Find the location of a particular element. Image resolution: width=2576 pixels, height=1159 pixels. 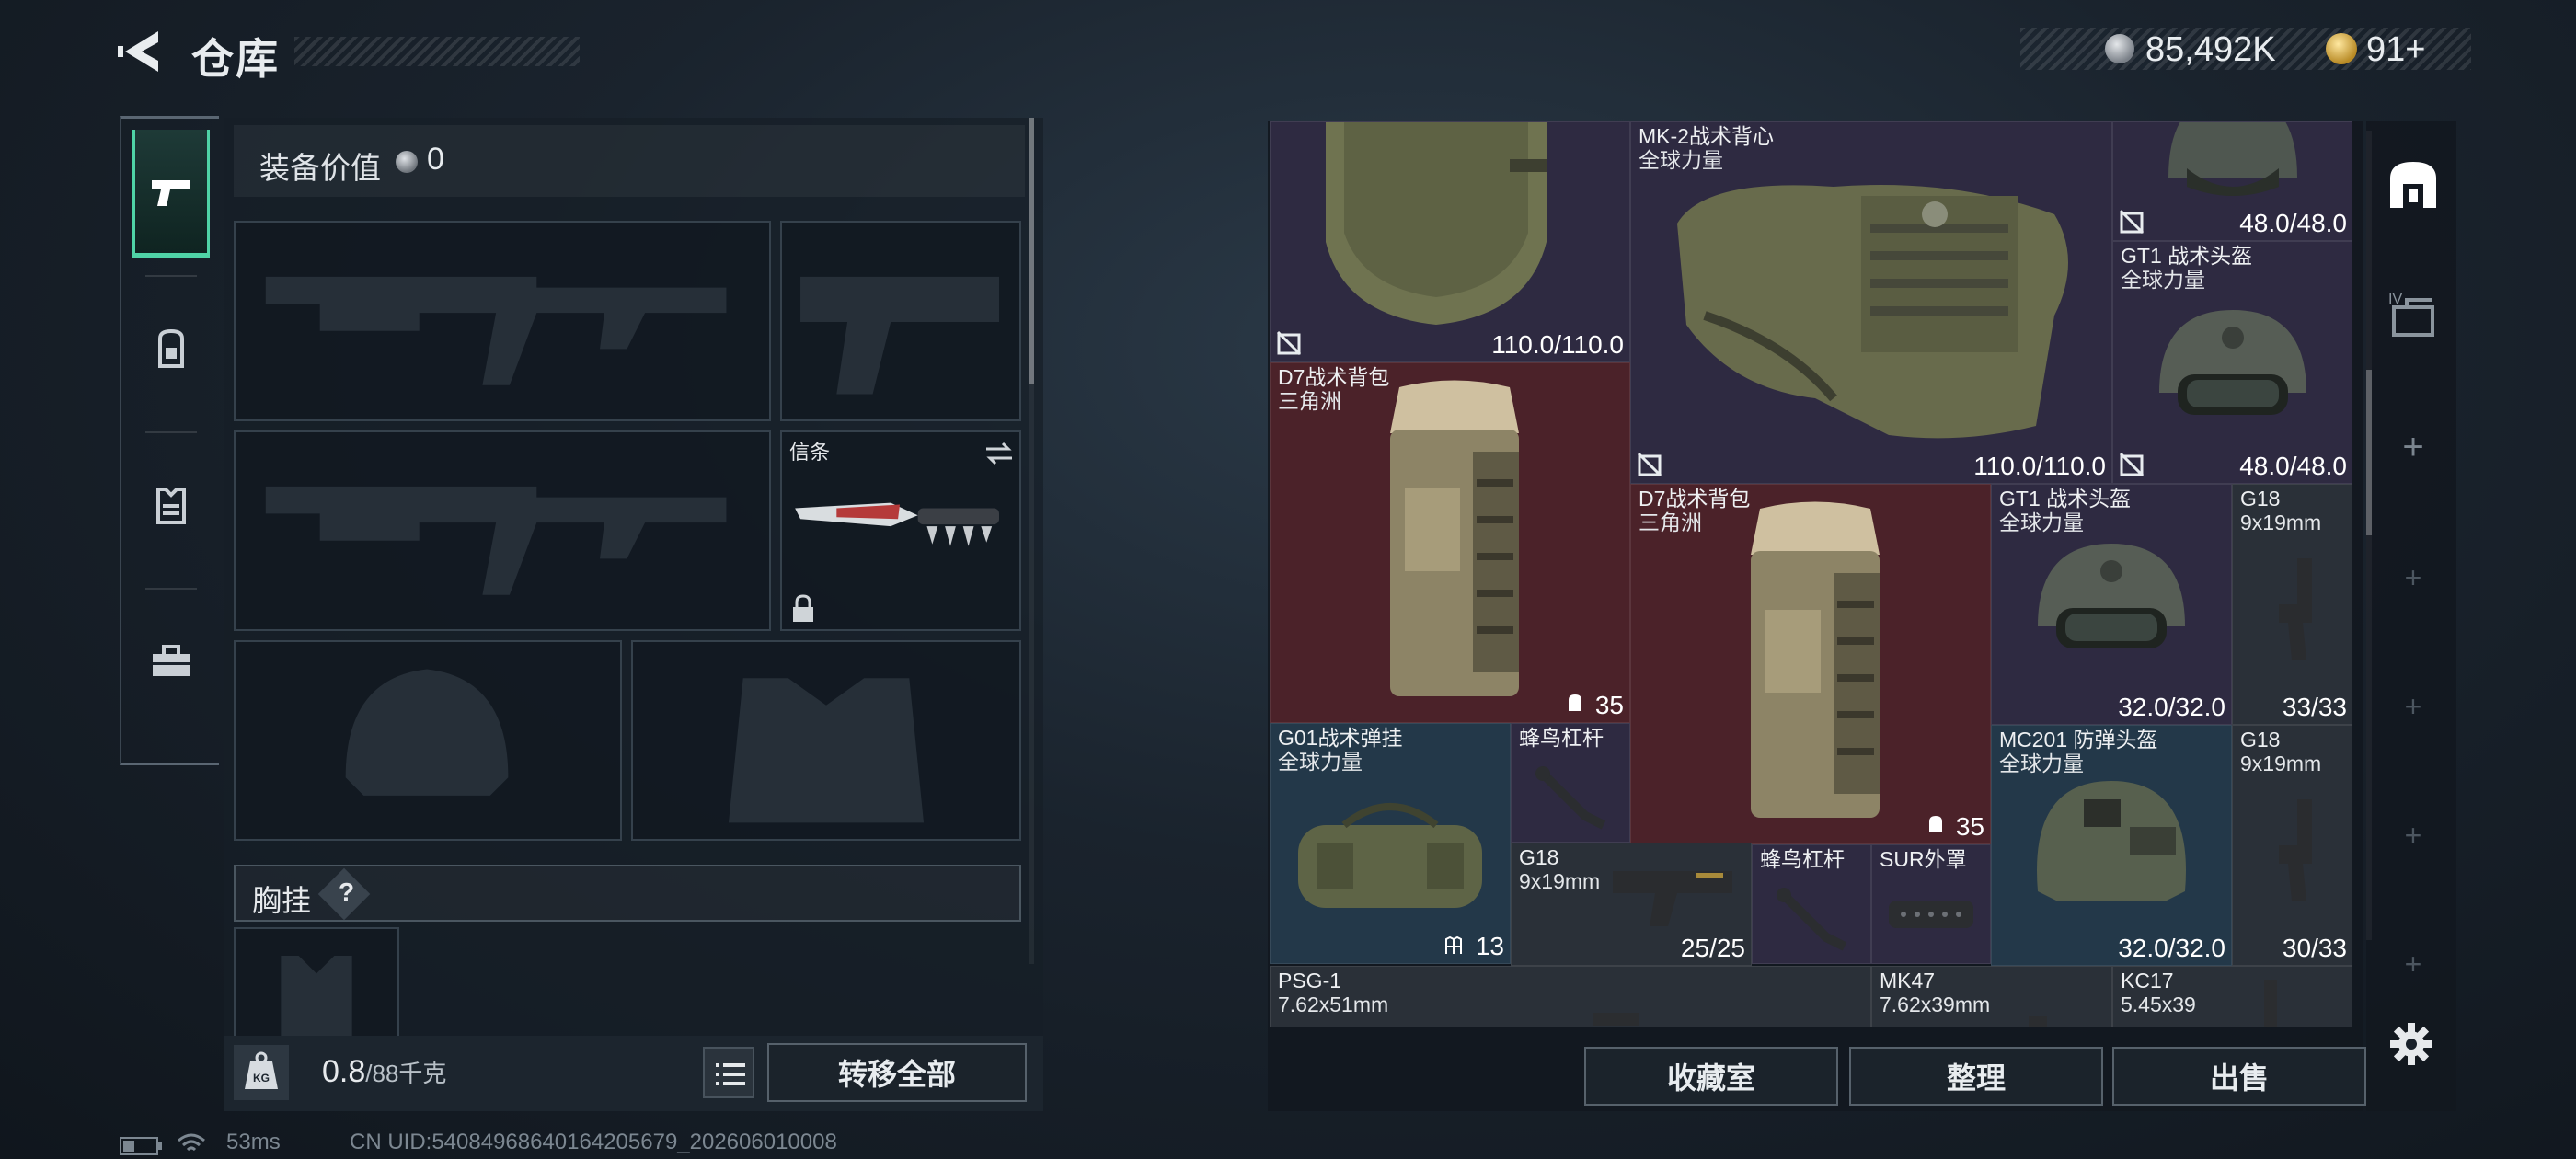

item-caliber: 9x19mm is located at coordinates (2281, 522).